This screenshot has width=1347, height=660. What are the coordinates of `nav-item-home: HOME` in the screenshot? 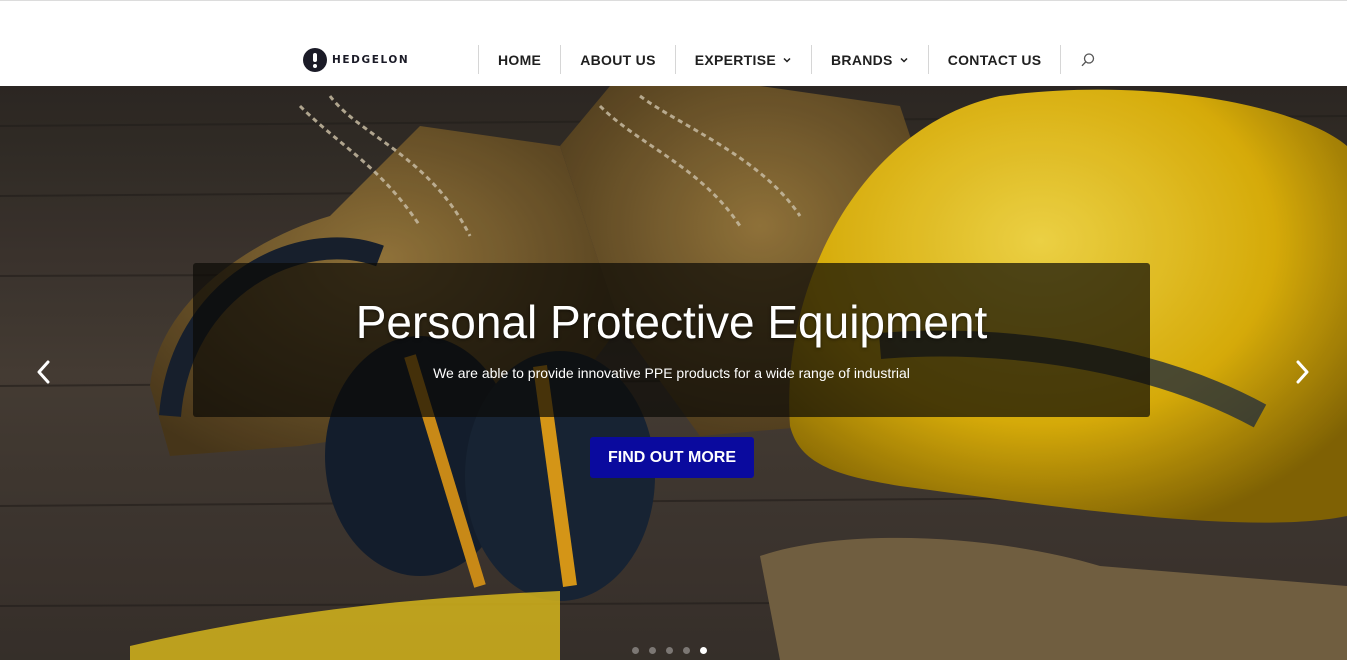 It's located at (519, 59).